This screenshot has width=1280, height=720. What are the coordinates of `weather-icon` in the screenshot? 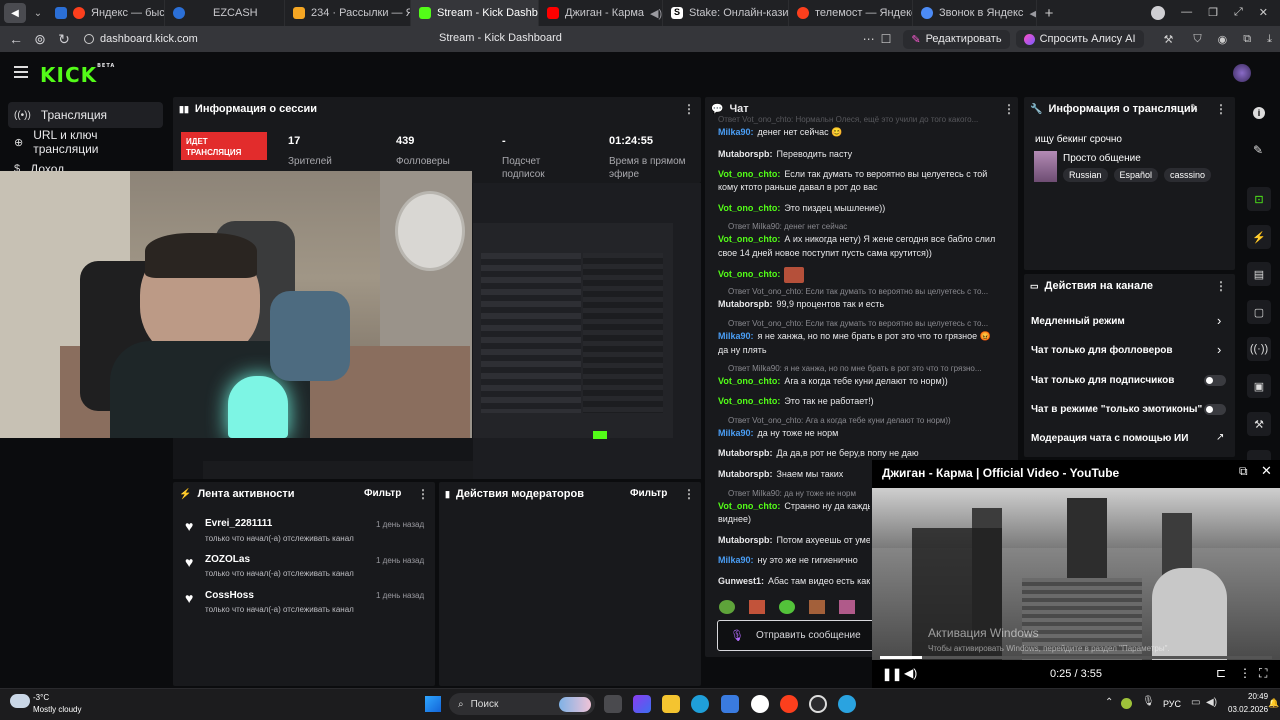 It's located at (20, 701).